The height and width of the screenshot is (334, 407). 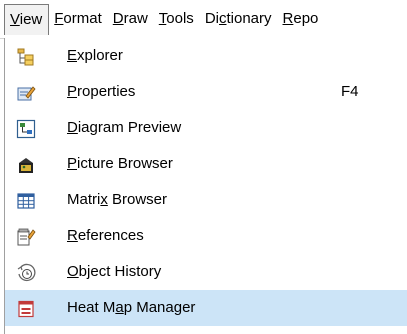 I want to click on menubar-dictionary-pre: Di, so click(x=211, y=18).